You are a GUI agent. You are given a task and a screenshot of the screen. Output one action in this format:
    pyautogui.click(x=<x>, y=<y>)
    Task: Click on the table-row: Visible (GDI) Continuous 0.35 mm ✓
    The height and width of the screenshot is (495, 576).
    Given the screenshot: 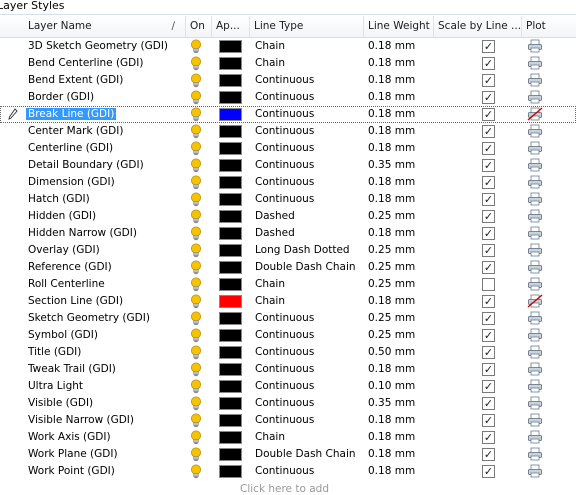 What is the action you would take?
    pyautogui.click(x=288, y=403)
    